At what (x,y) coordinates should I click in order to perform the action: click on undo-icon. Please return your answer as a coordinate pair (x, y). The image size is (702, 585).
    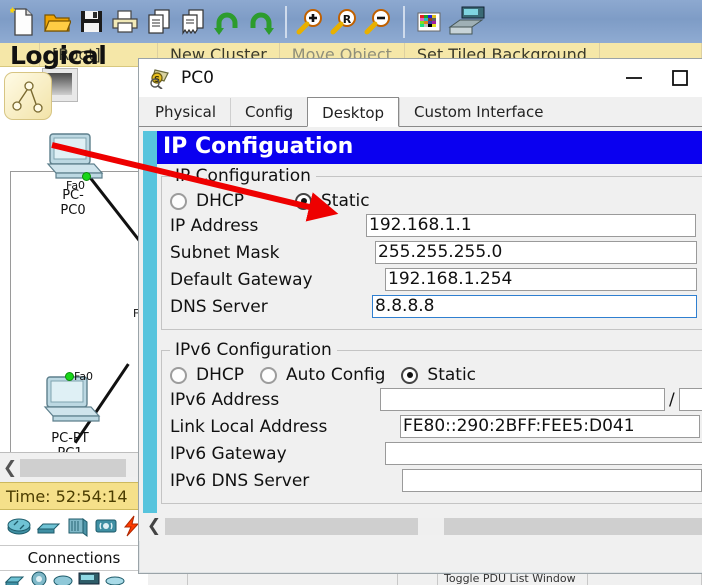
    Looking at the image, I should click on (227, 22).